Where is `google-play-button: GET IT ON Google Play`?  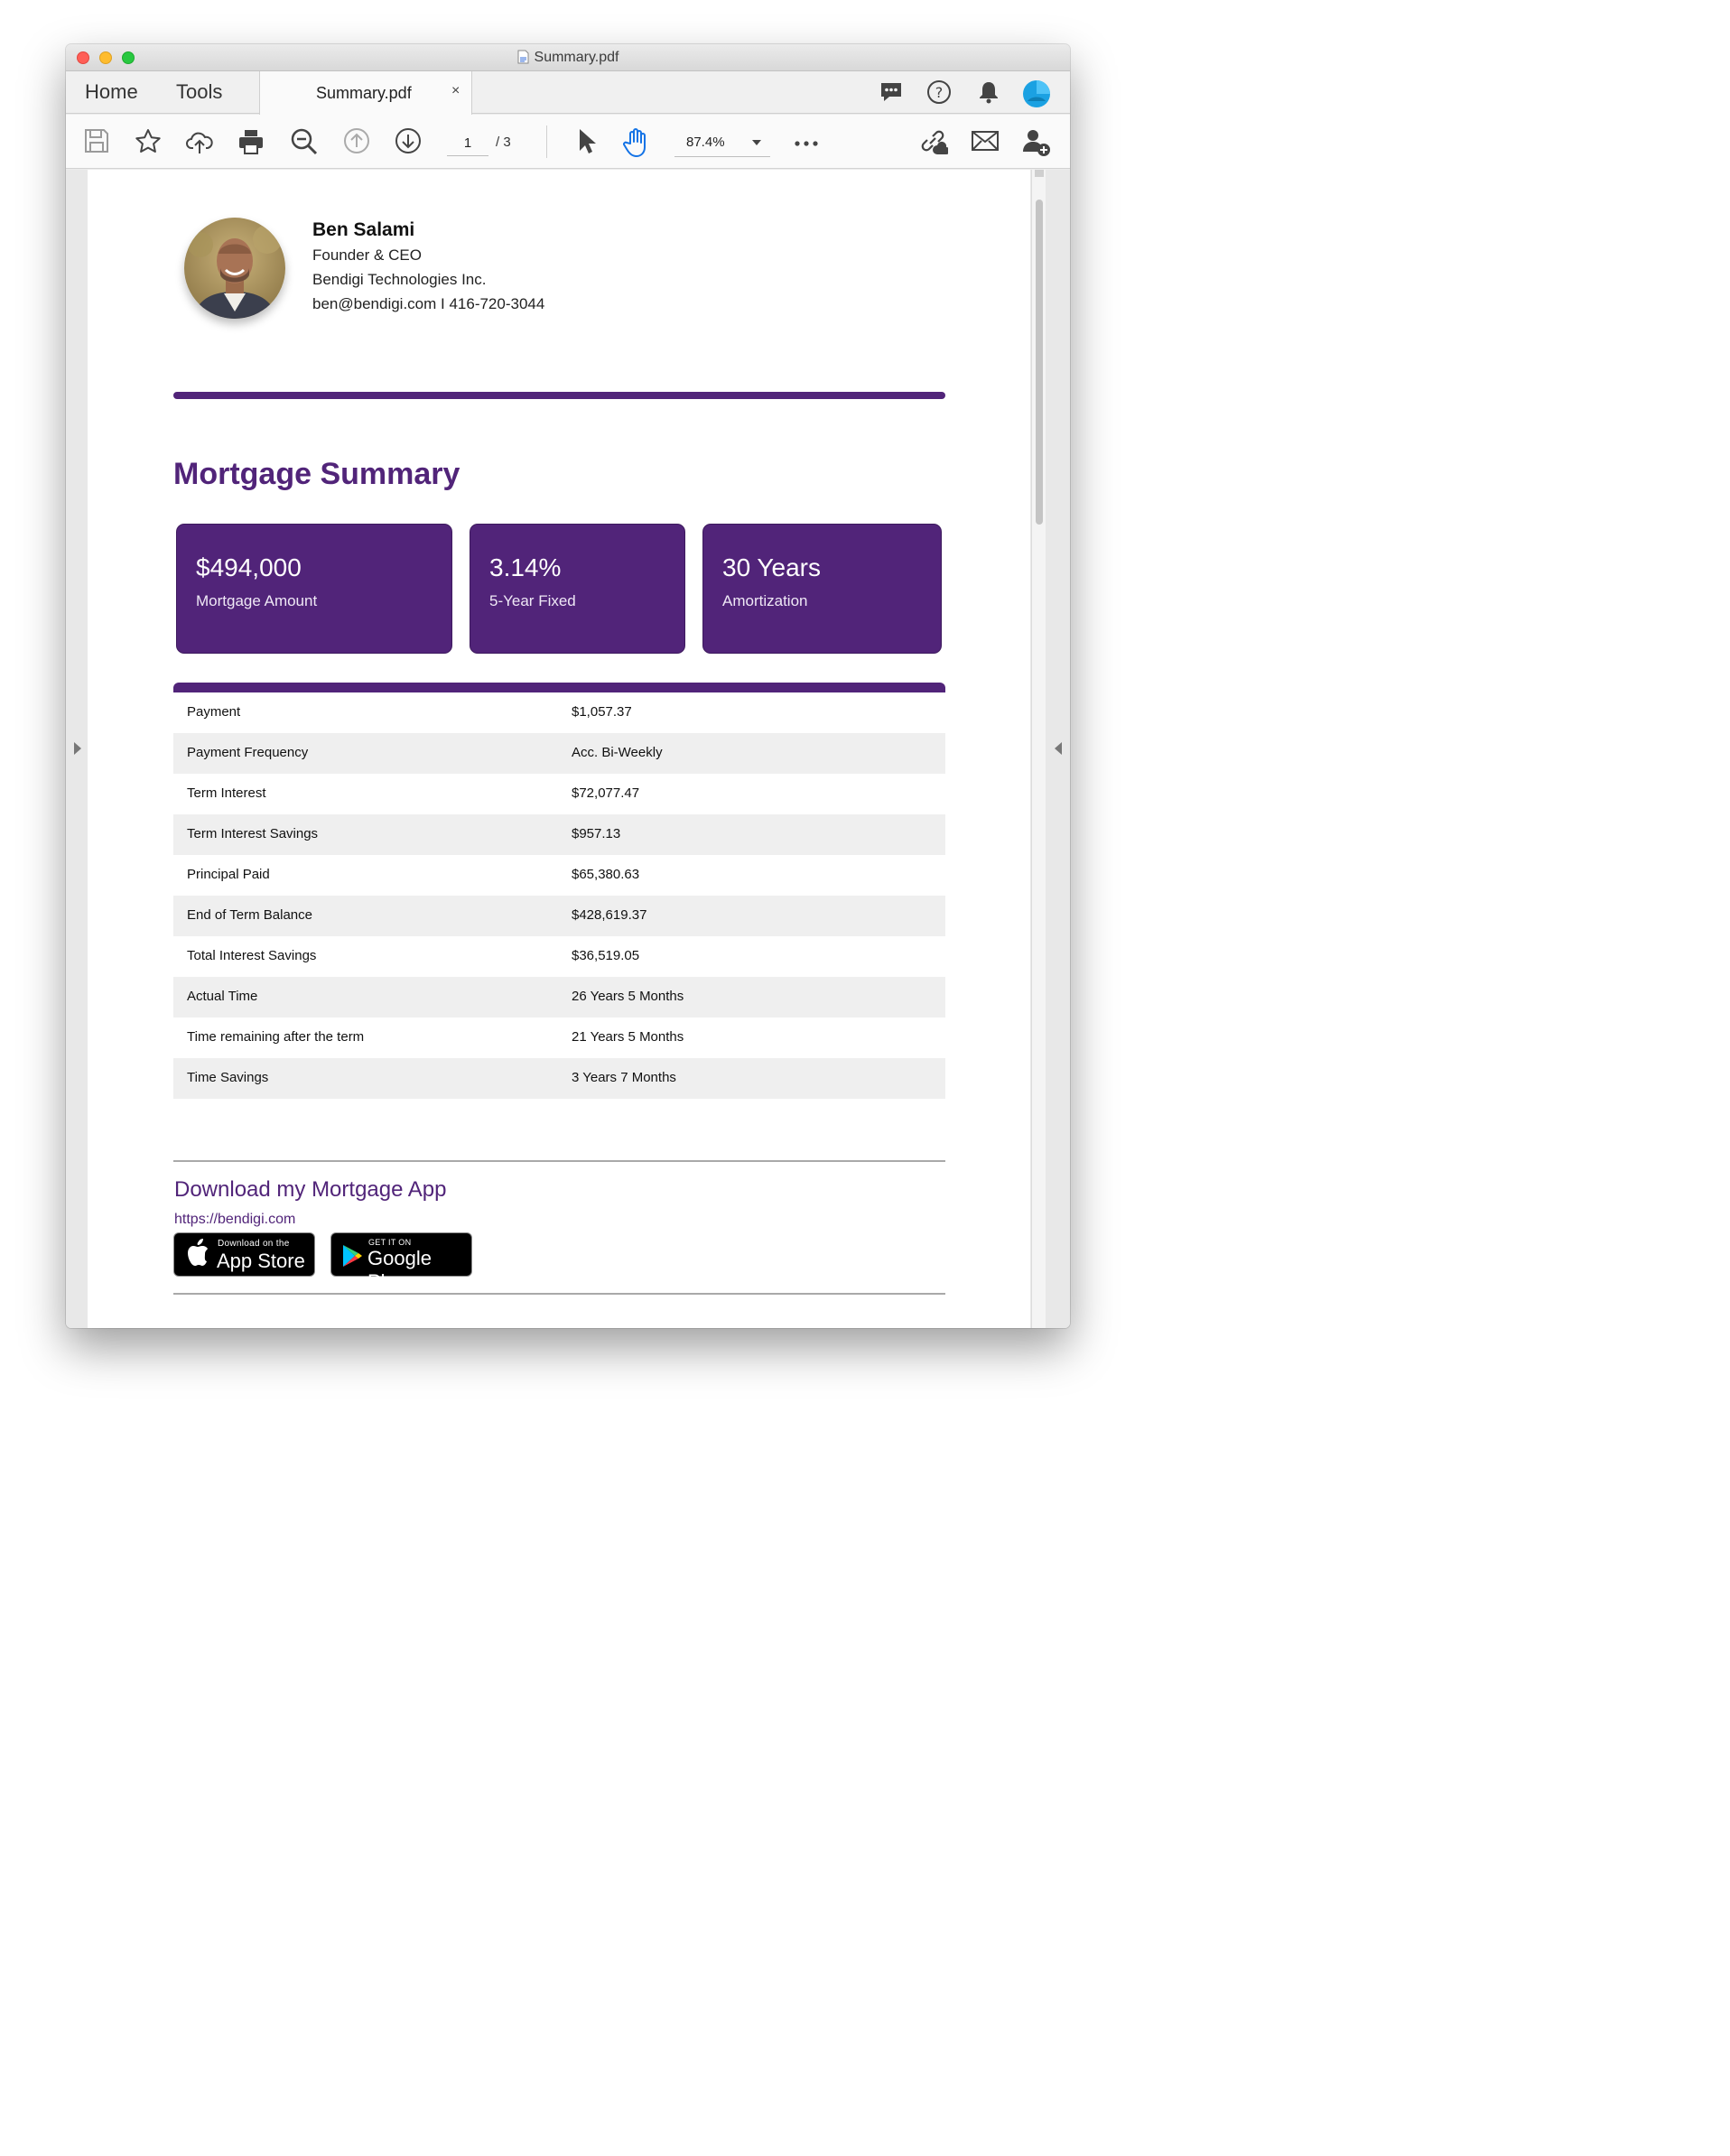 google-play-button: GET IT ON Google Play is located at coordinates (401, 1263).